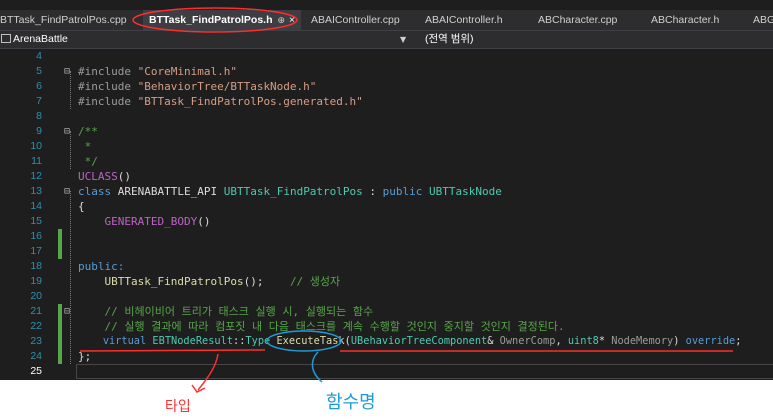  Describe the element at coordinates (178, 407) in the screenshot. I see `type-annotation-label: 타입` at that location.